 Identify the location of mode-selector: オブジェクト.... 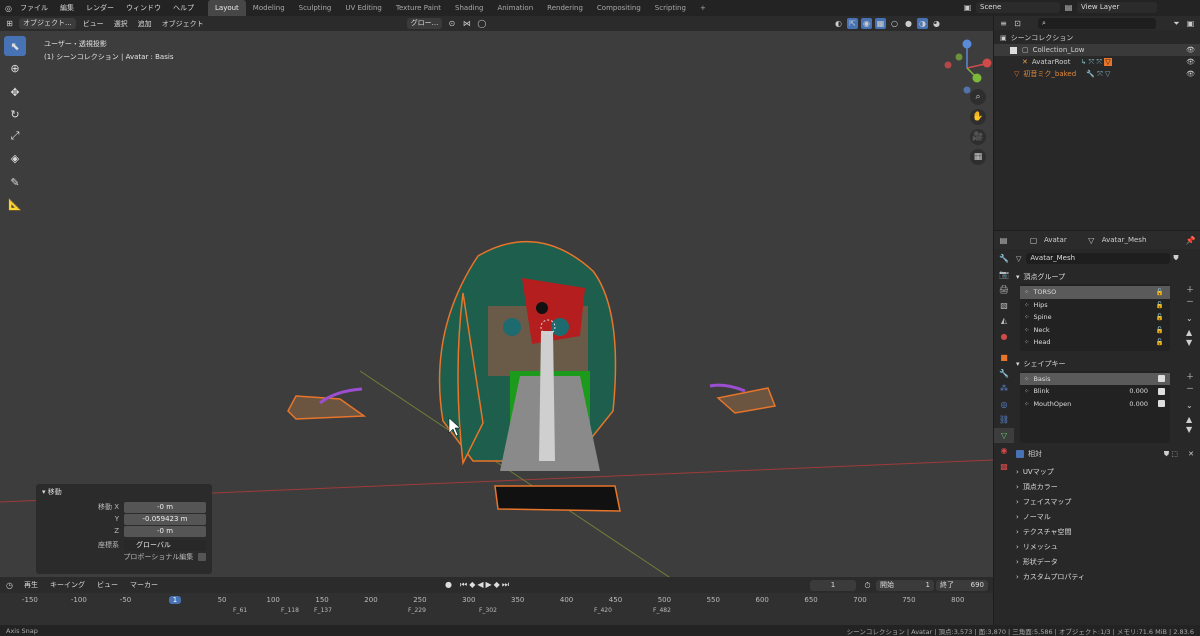
(47, 23).